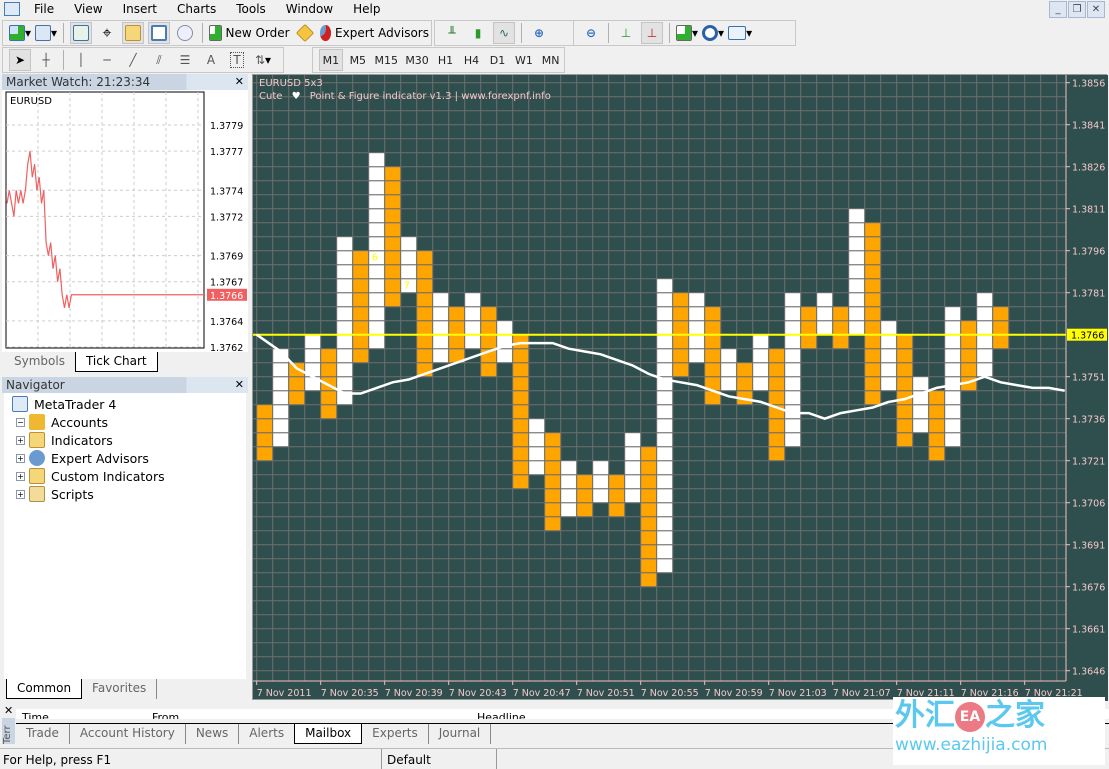 The image size is (1109, 769). I want to click on timeframe-m15: M15, so click(386, 60).